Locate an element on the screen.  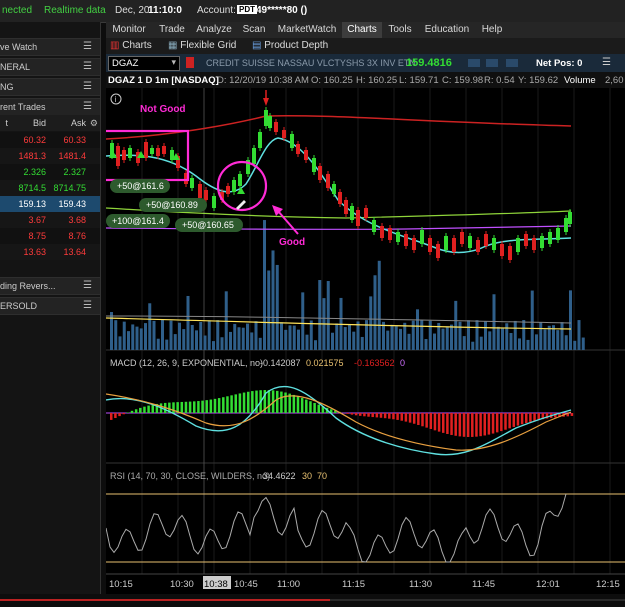
live-watch-header: ve Watch ☰ is located at coordinates (50, 47).